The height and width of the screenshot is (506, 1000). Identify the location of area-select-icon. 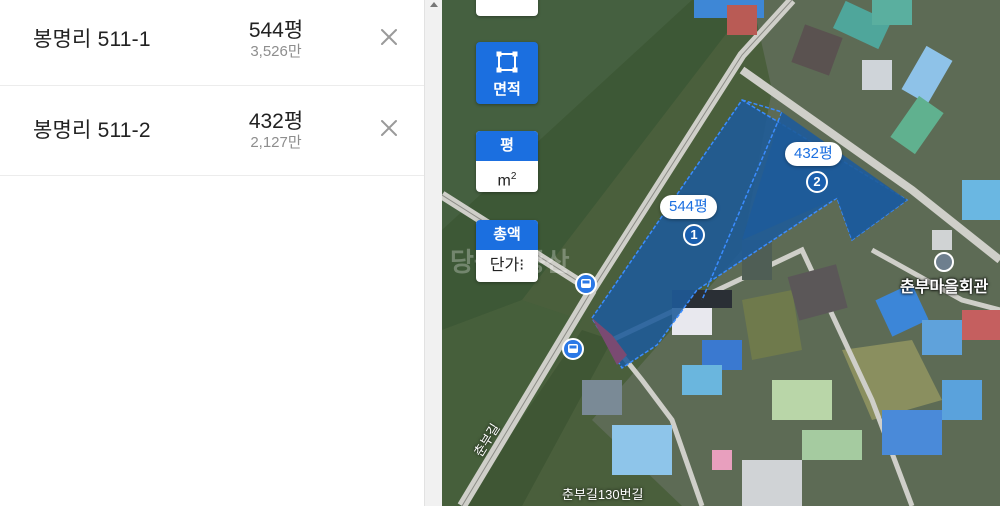
(507, 62).